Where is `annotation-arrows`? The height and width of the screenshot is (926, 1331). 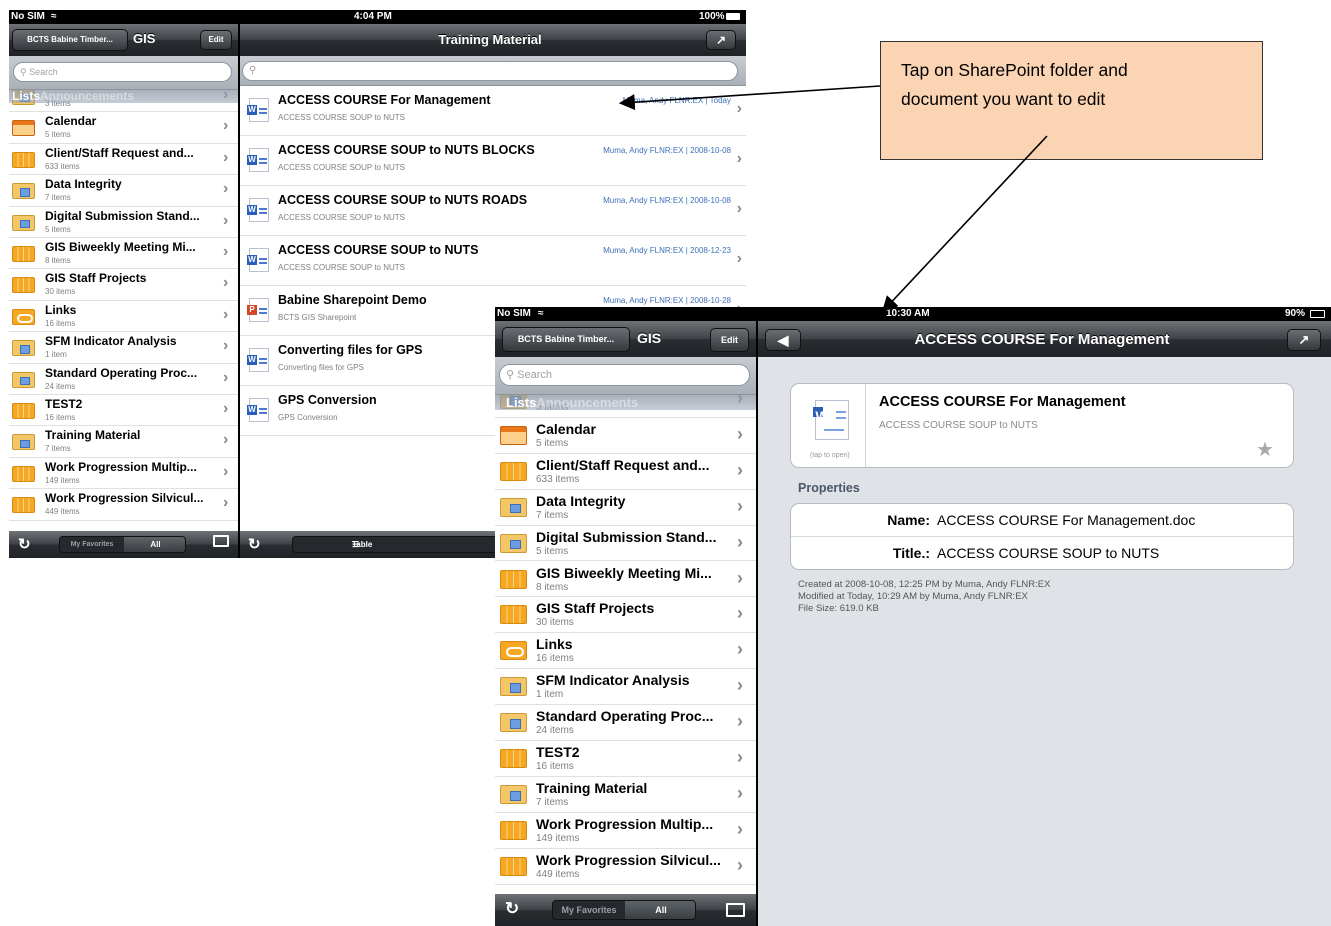
annotation-arrows is located at coordinates (833, 199).